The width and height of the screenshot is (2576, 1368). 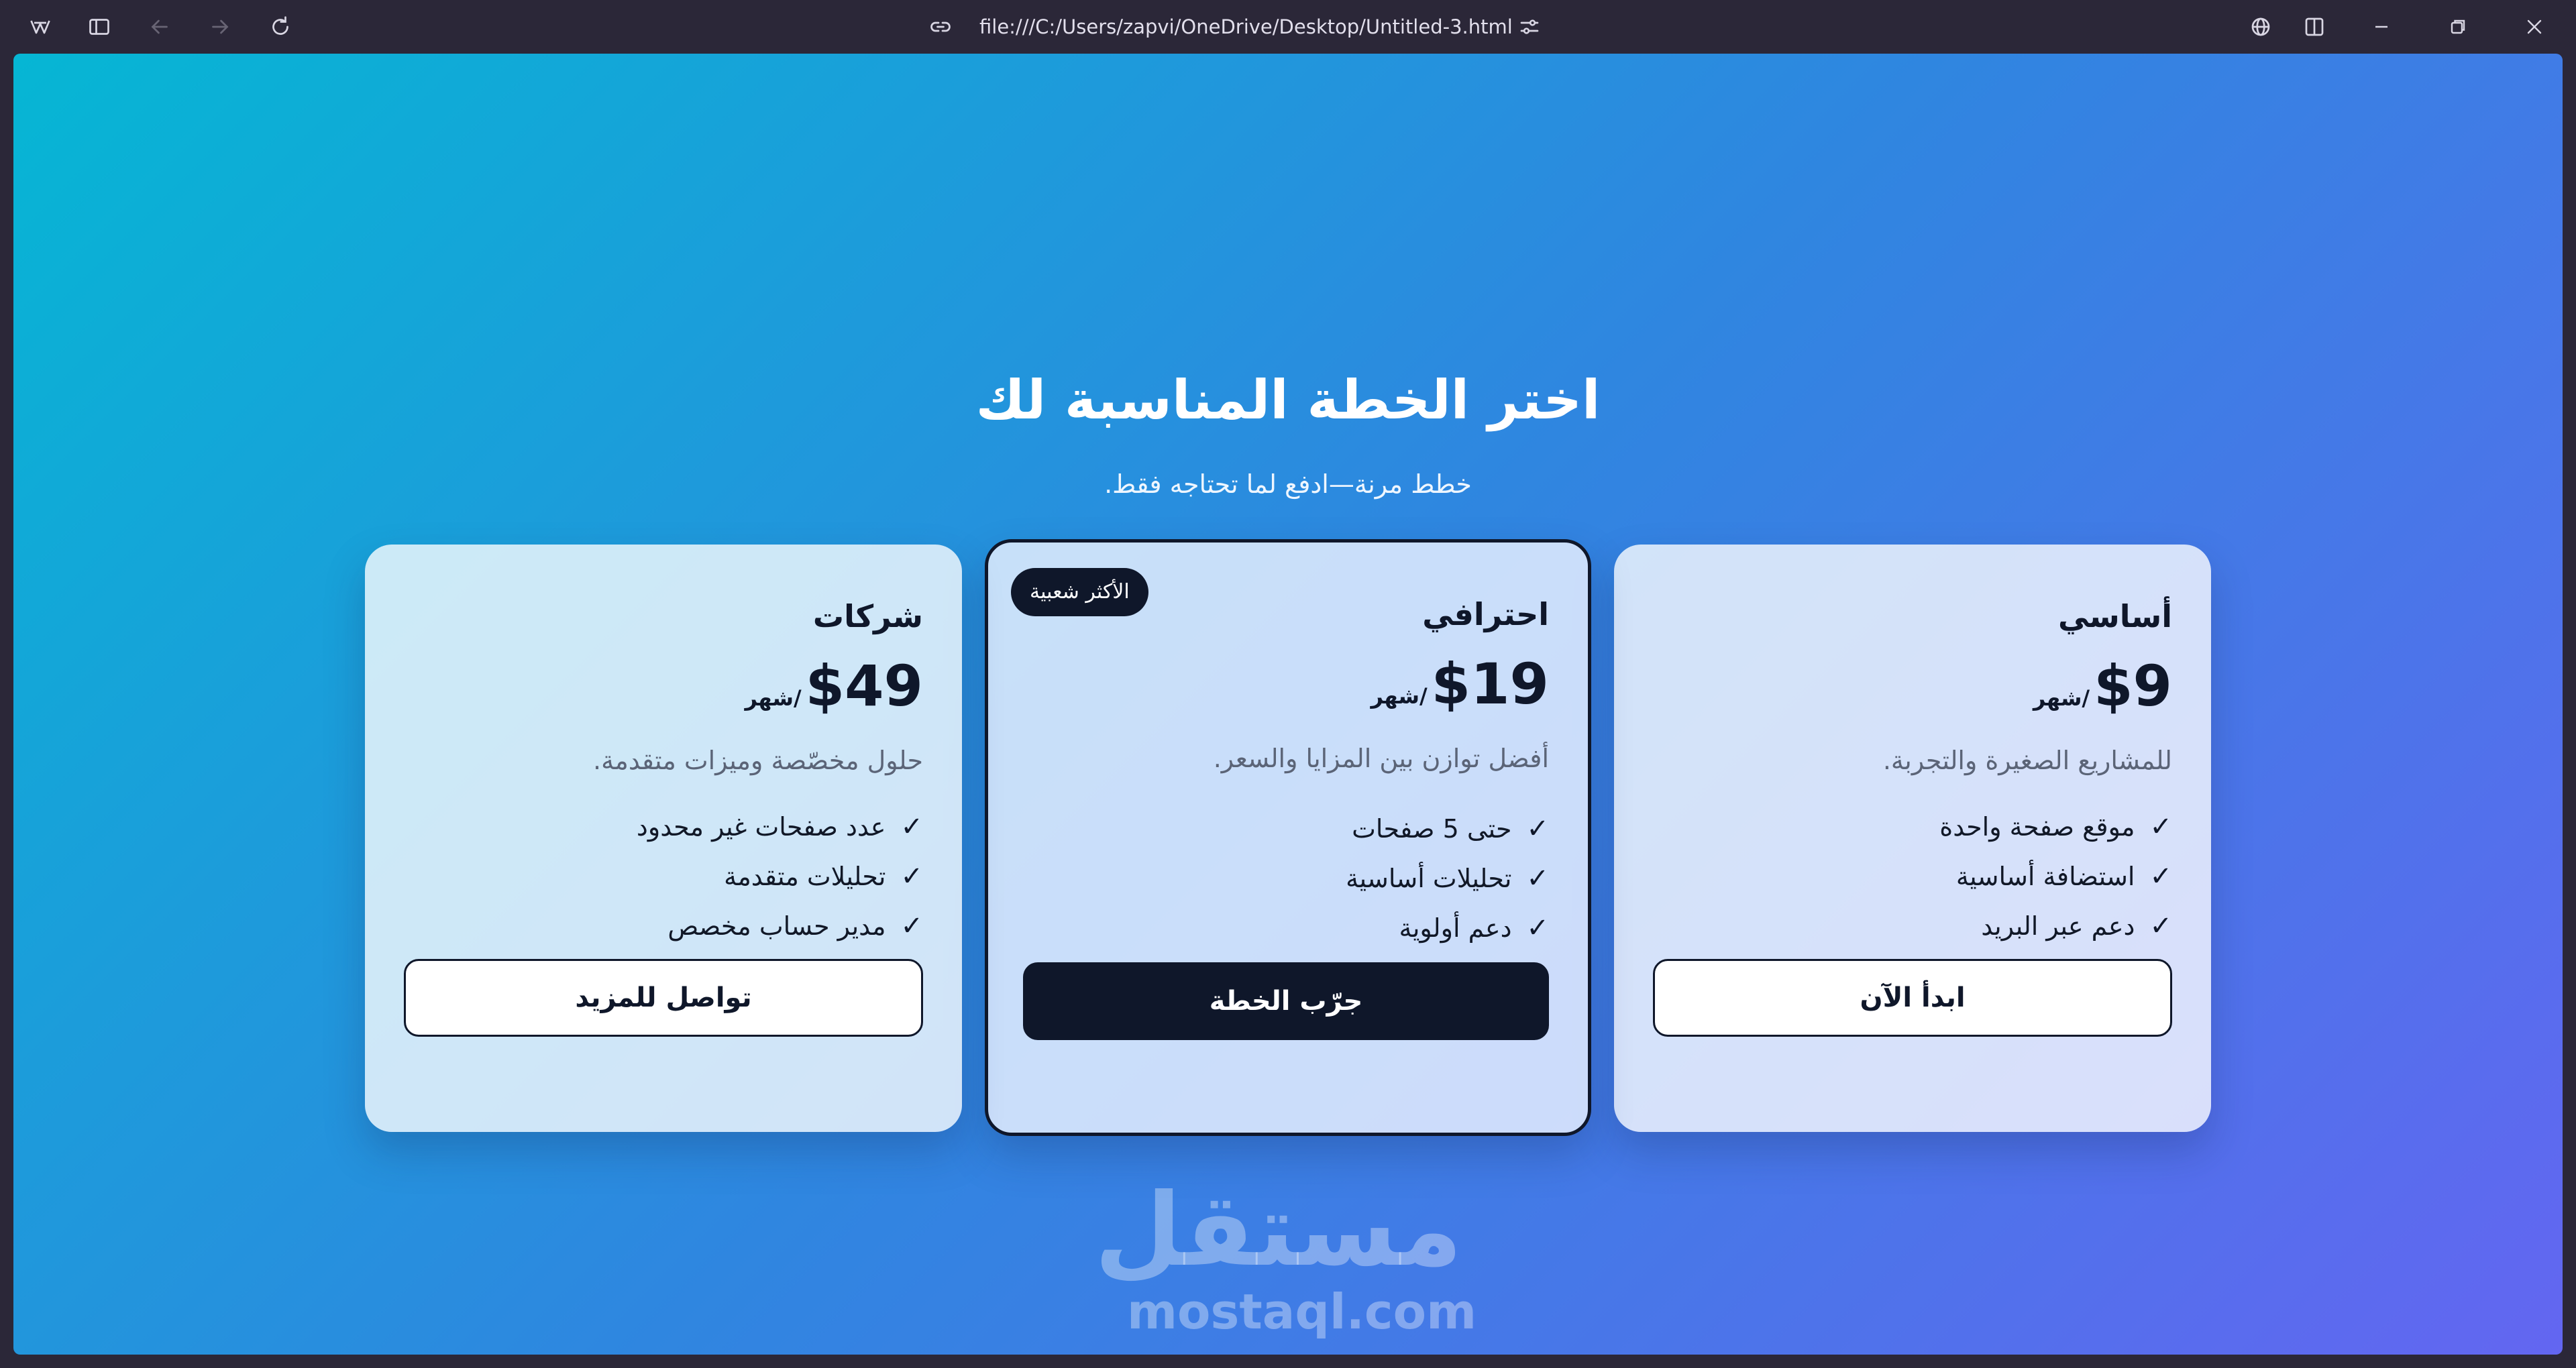 I want to click on plan-description: للمشاريع الصغيرة والتجربة., so click(x=2027, y=760).